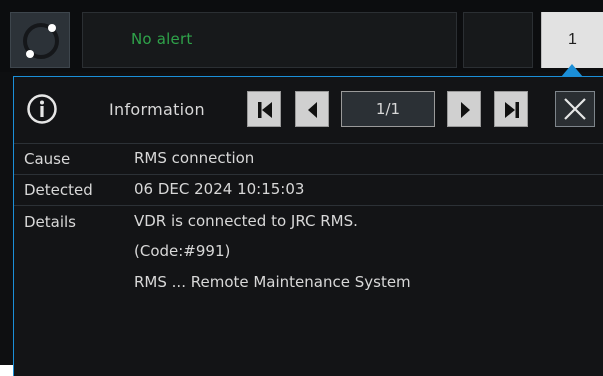 The image size is (603, 376). I want to click on cause-label: Cause, so click(47, 159).